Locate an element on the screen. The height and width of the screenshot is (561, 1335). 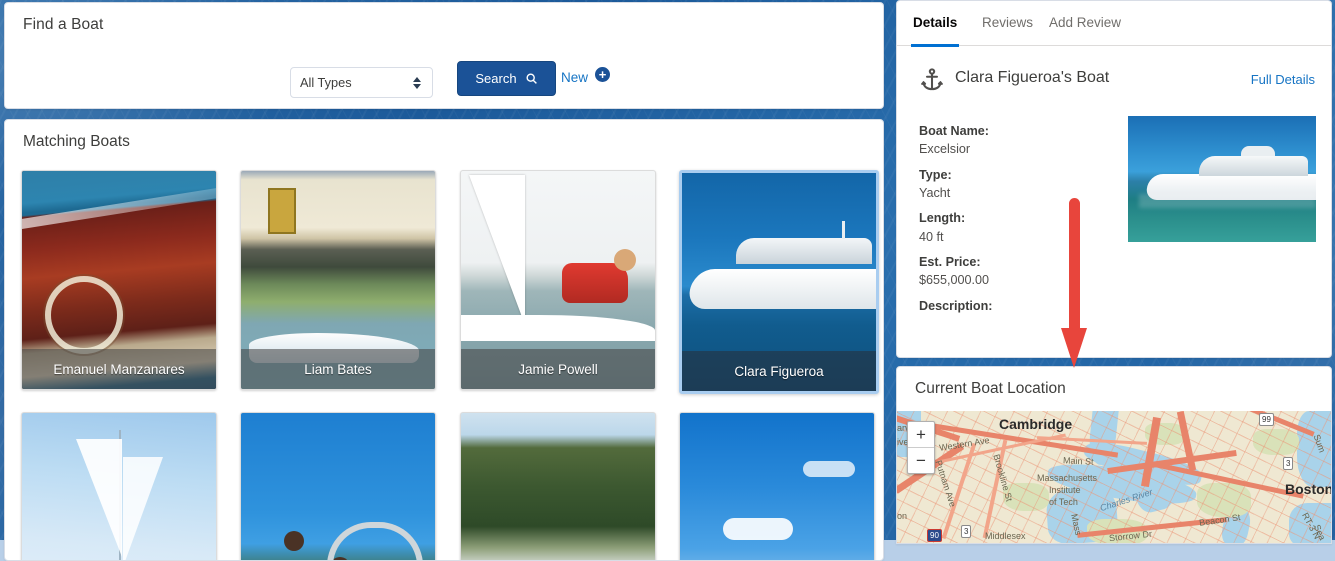
map-zoom-out-button: − is located at coordinates (921, 460).